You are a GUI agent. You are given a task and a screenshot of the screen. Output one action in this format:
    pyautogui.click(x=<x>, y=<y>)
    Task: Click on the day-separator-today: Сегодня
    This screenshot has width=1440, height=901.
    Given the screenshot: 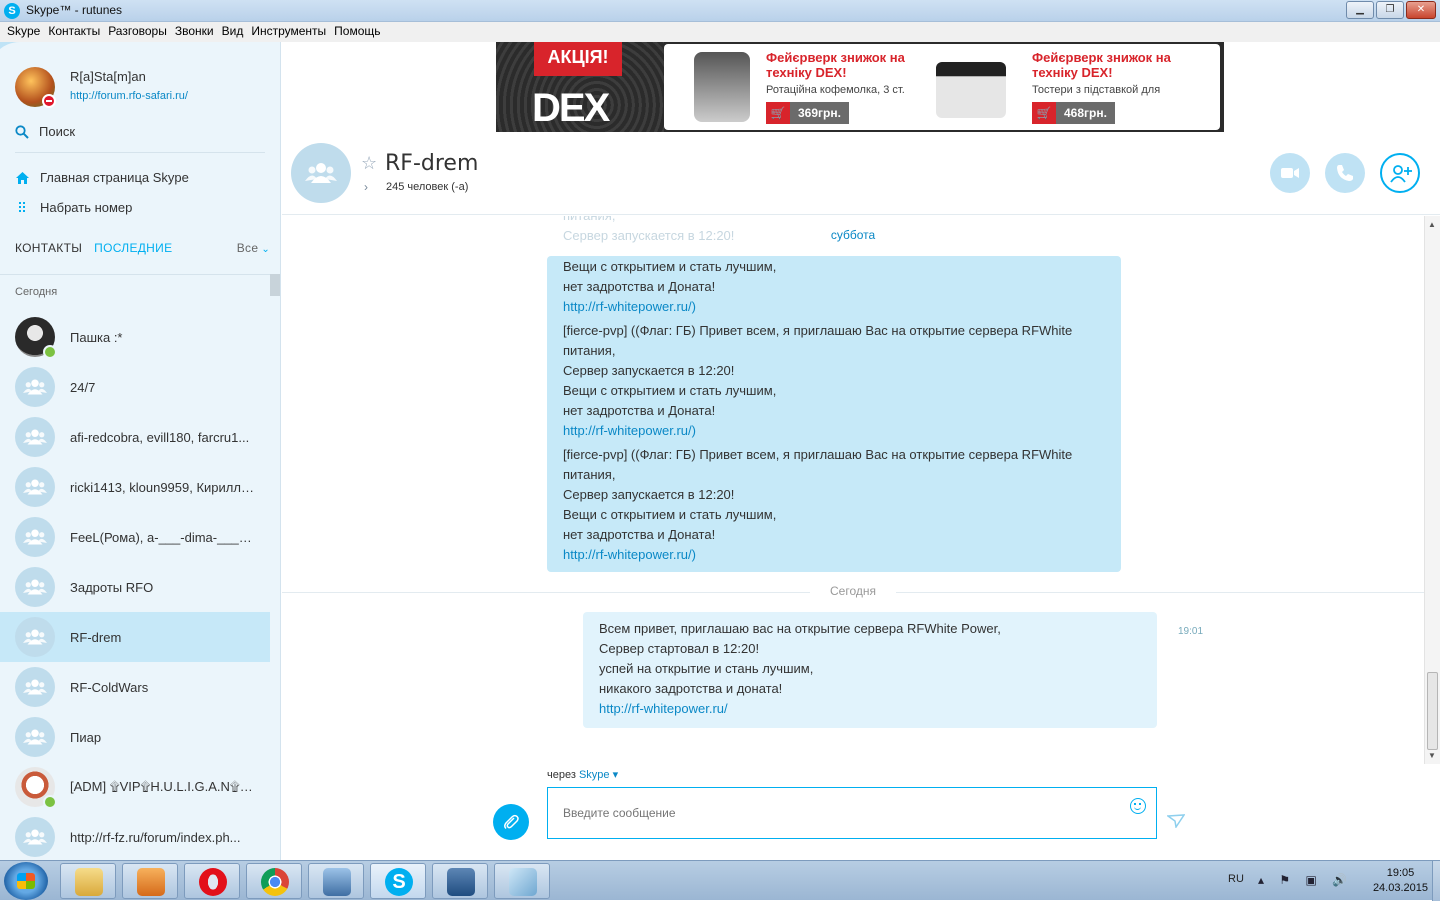 What is the action you would take?
    pyautogui.click(x=853, y=591)
    